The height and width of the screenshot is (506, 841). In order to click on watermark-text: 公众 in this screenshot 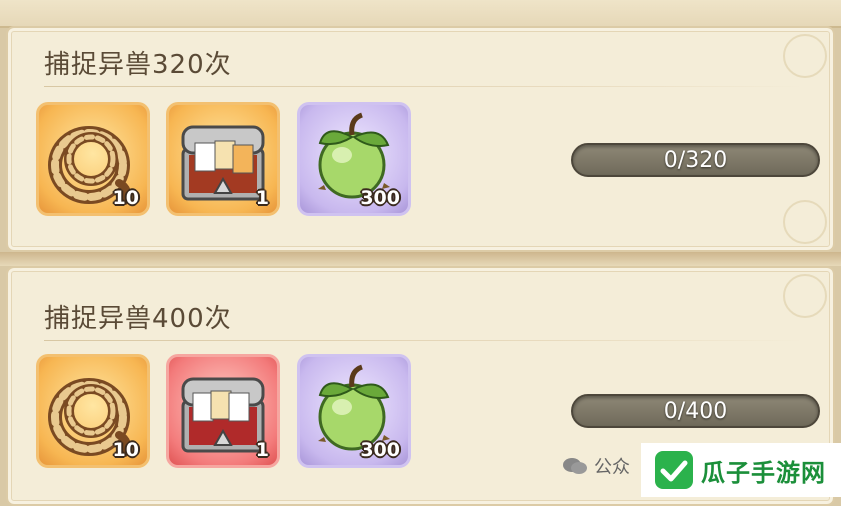, I will do `click(612, 467)`.